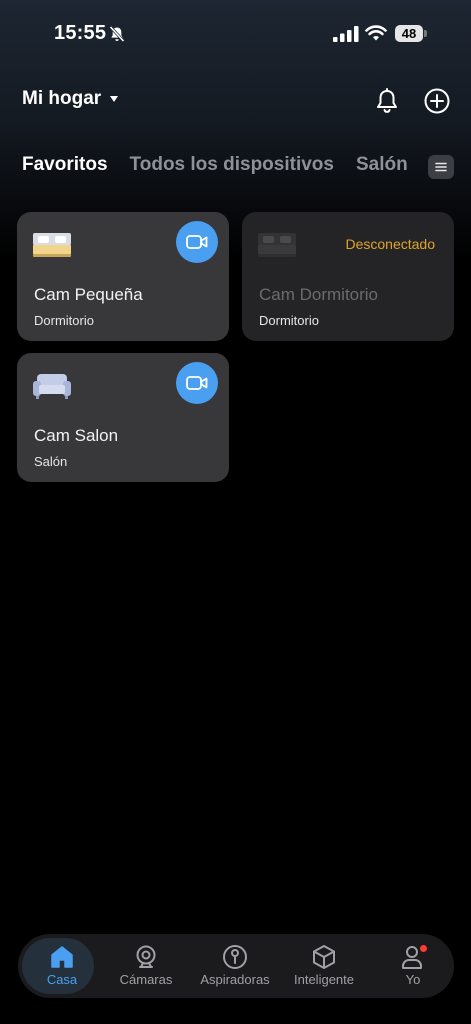 The width and height of the screenshot is (471, 1024). What do you see at coordinates (65, 165) in the screenshot?
I see `tab-favoritos: Favoritos` at bounding box center [65, 165].